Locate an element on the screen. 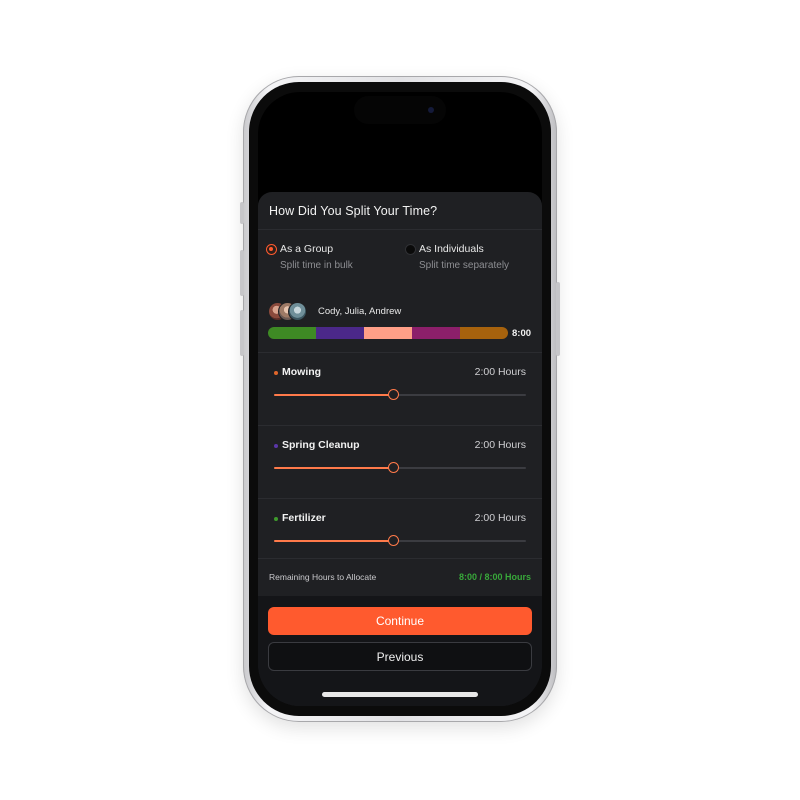 Image resolution: width=800 pixels, height=800 pixels. task-name: Spring Cleanup is located at coordinates (321, 445).